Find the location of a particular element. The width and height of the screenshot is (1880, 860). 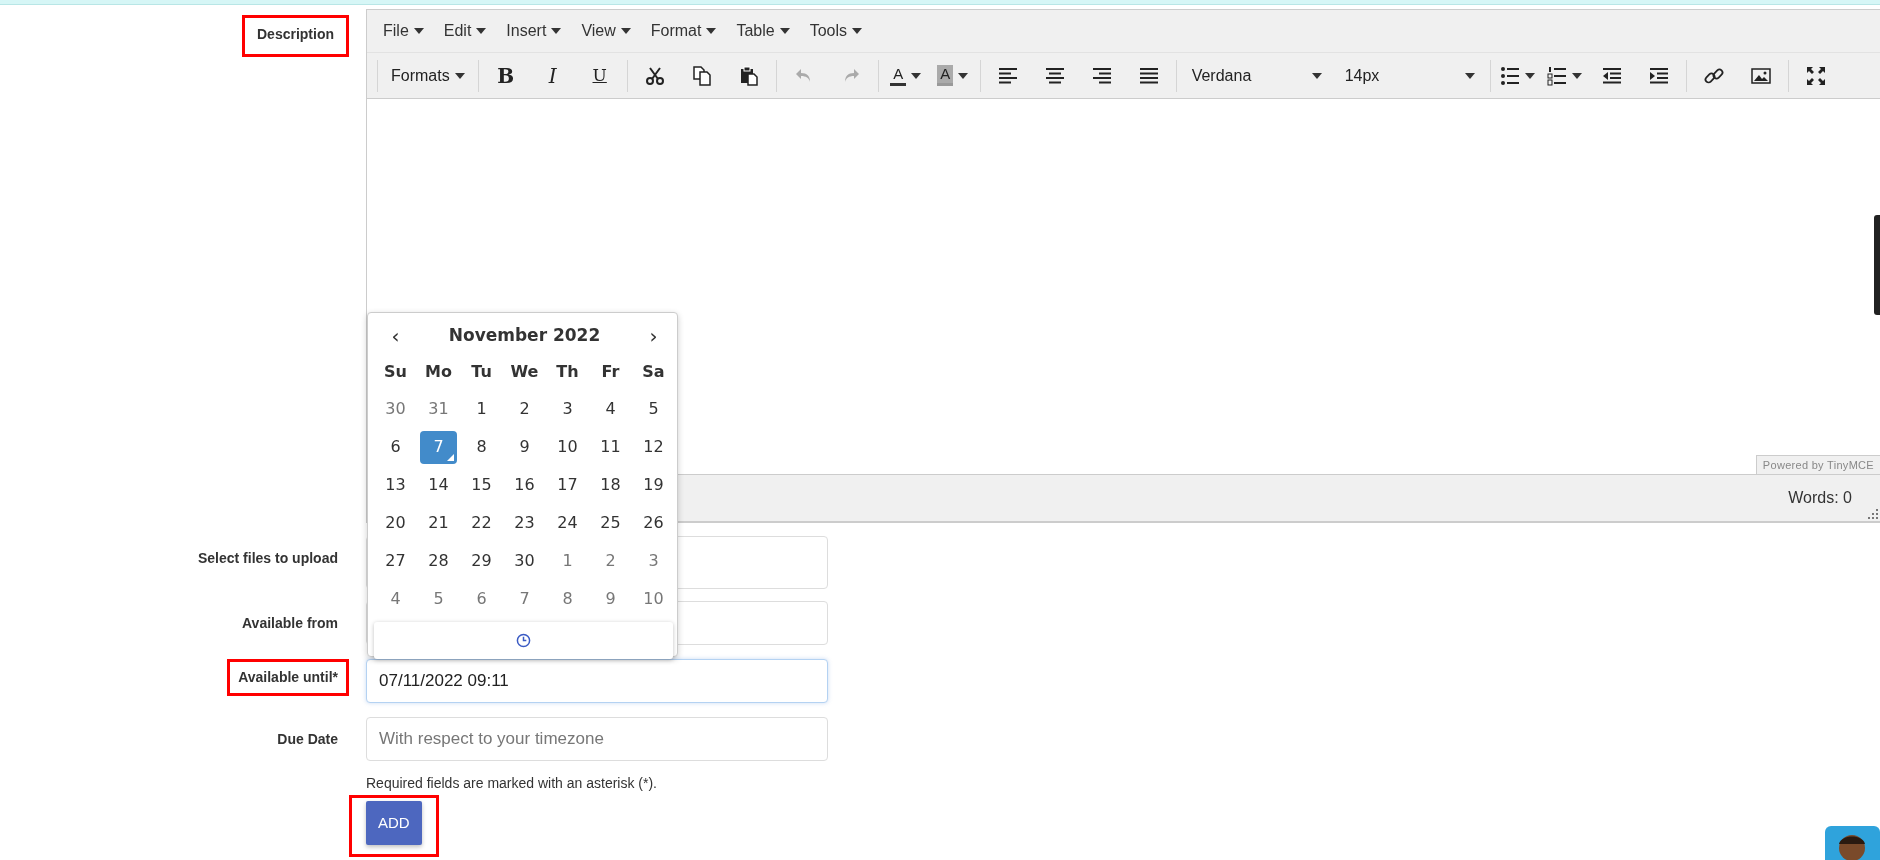

fullscreen-icon is located at coordinates (1815, 75).